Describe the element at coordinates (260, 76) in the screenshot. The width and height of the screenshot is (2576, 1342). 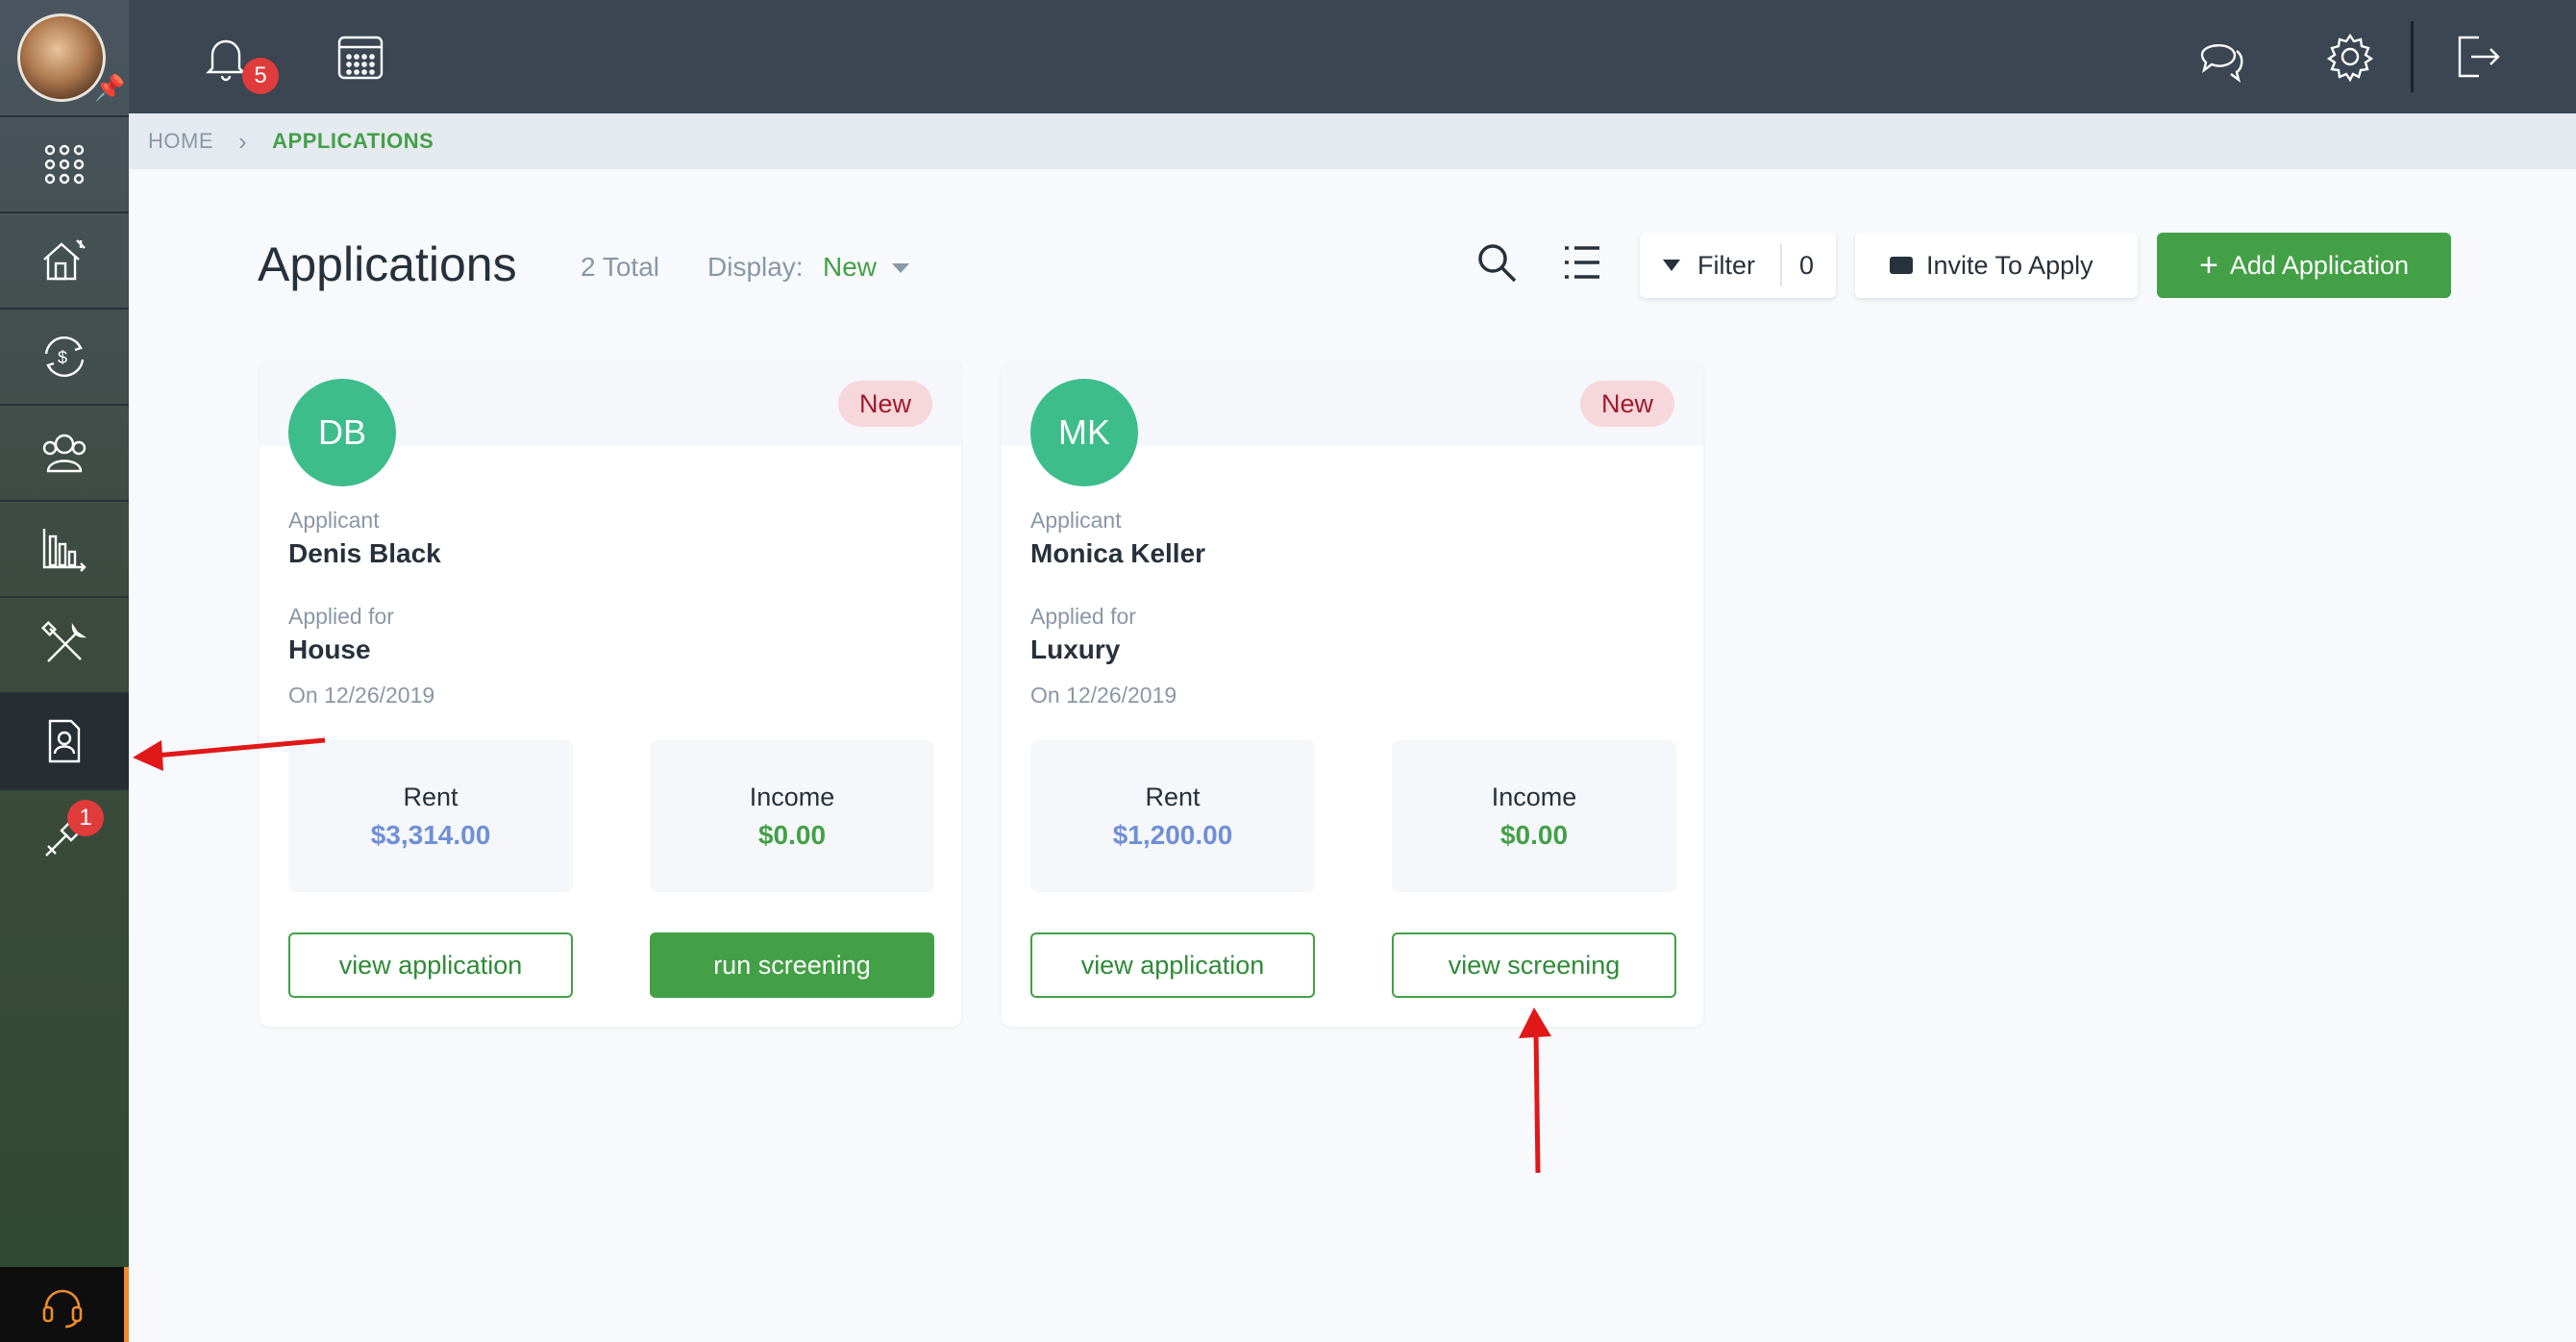
I see `notifications-badge: 5` at that location.